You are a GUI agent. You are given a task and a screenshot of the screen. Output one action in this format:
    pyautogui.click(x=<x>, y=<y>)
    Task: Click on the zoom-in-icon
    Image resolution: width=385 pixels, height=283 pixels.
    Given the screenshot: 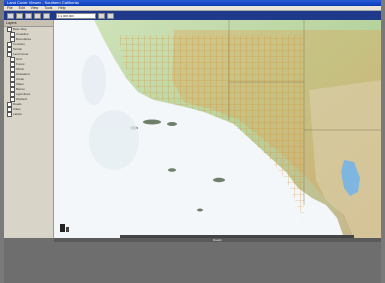 What is the action you would take?
    pyautogui.click(x=10, y=15)
    